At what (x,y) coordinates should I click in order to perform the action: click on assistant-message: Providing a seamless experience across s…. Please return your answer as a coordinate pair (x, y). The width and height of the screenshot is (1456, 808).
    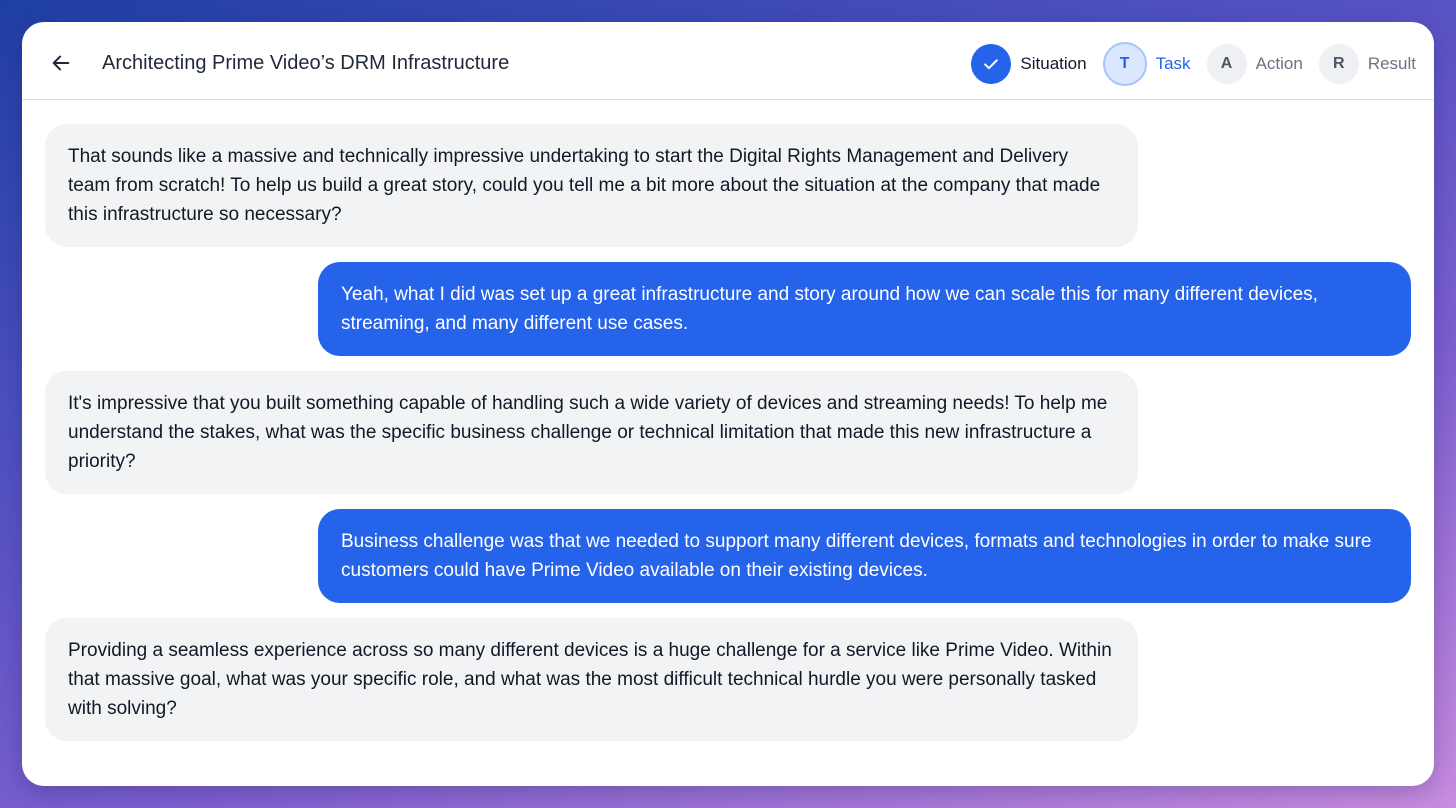
    Looking at the image, I should click on (591, 679).